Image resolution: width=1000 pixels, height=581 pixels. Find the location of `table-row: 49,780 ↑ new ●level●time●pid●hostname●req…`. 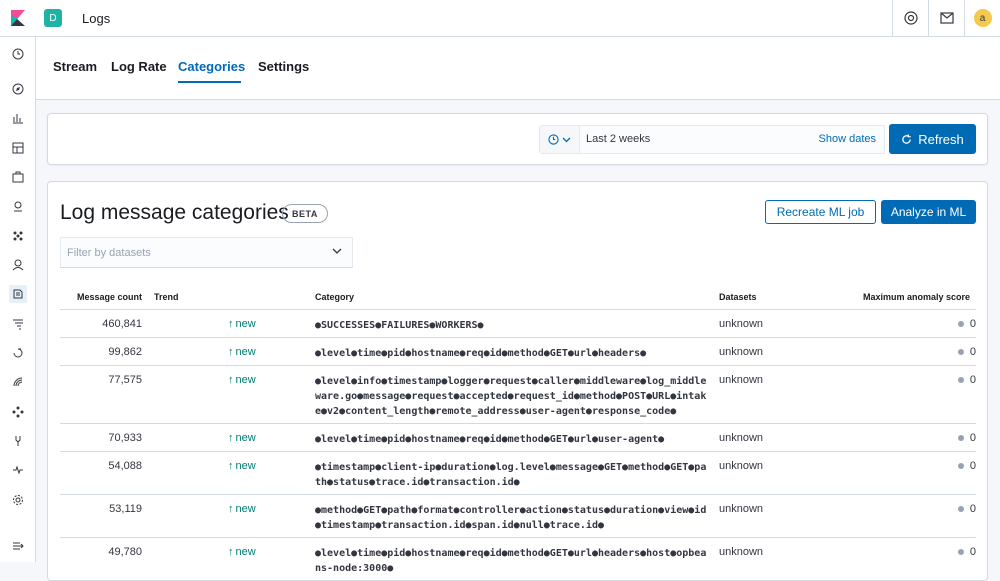

table-row: 49,780 ↑ new ●level●time●pid●hostname●req… is located at coordinates (518, 559).